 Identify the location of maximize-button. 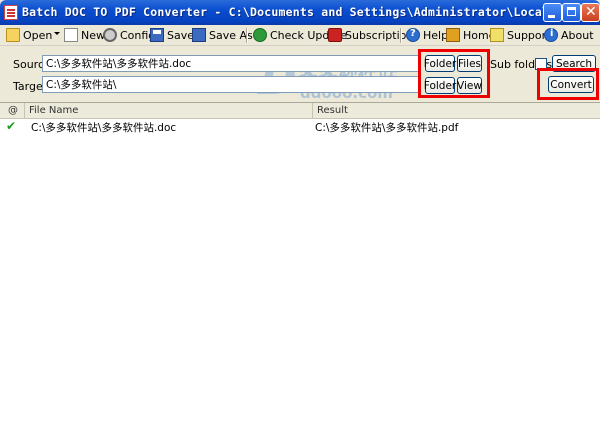
(571, 12).